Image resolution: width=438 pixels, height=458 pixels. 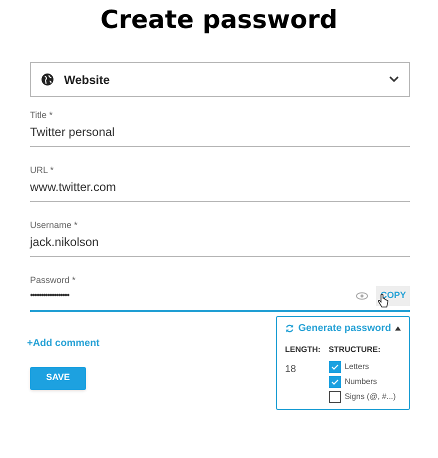 What do you see at coordinates (53, 280) in the screenshot?
I see `field-label: Password *` at bounding box center [53, 280].